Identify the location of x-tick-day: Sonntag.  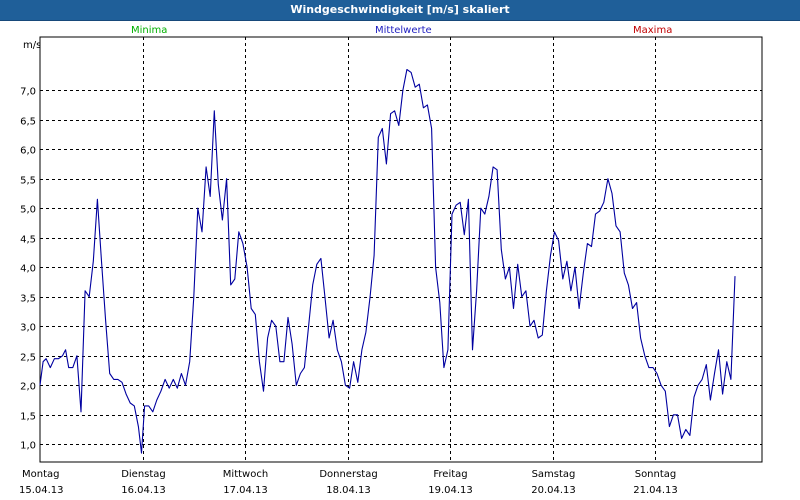
(656, 474).